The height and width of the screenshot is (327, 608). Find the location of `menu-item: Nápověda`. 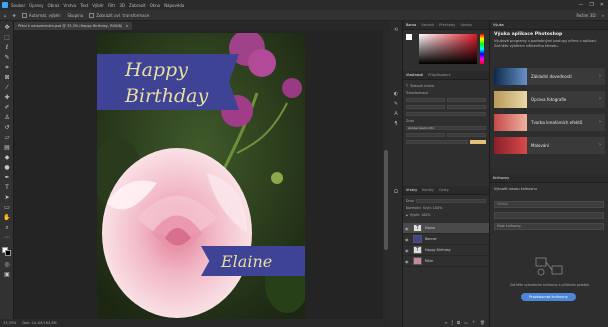

menu-item: Nápověda is located at coordinates (174, 5).